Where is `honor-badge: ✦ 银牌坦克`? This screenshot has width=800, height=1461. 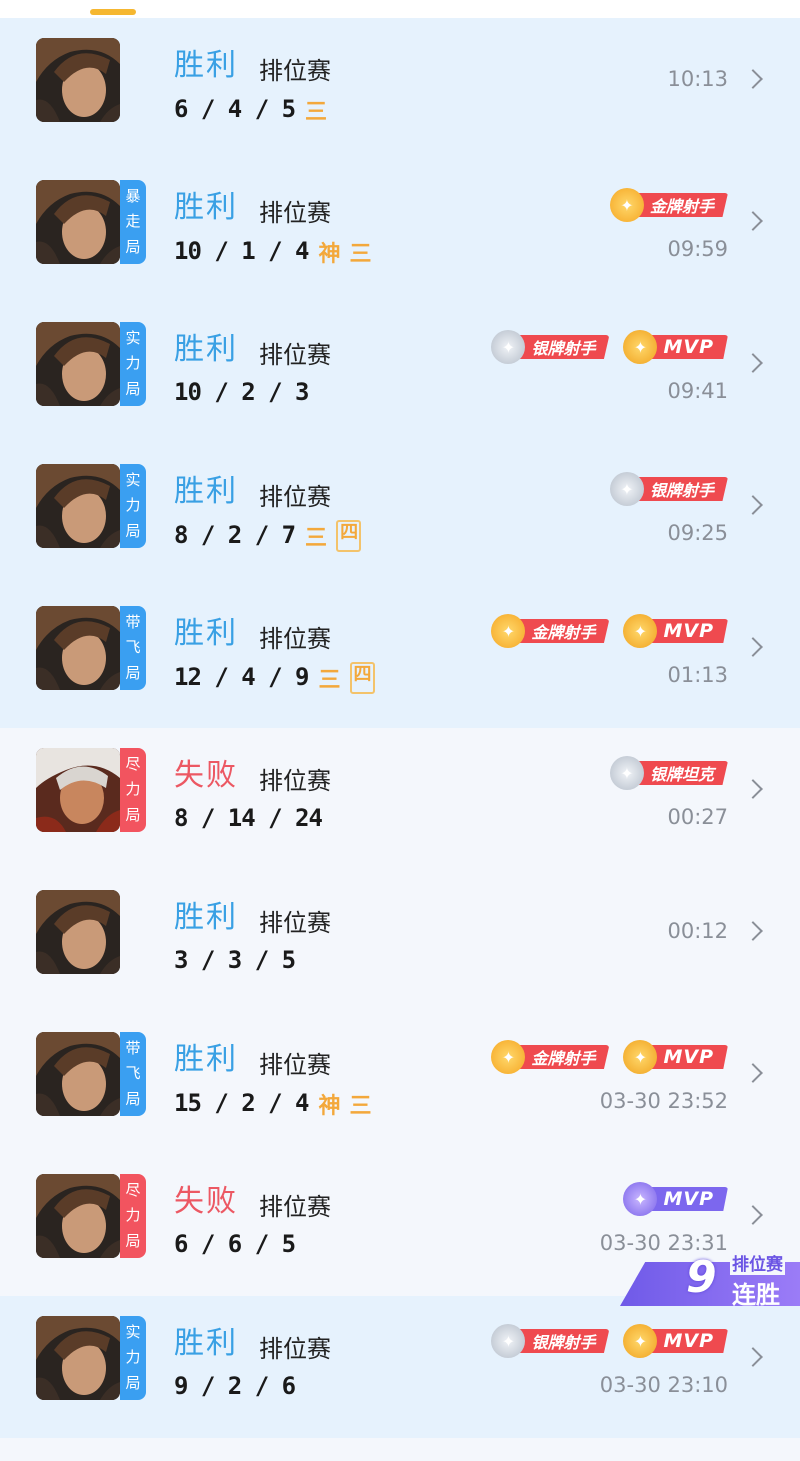 honor-badge: ✦ 银牌坦克 is located at coordinates (668, 773).